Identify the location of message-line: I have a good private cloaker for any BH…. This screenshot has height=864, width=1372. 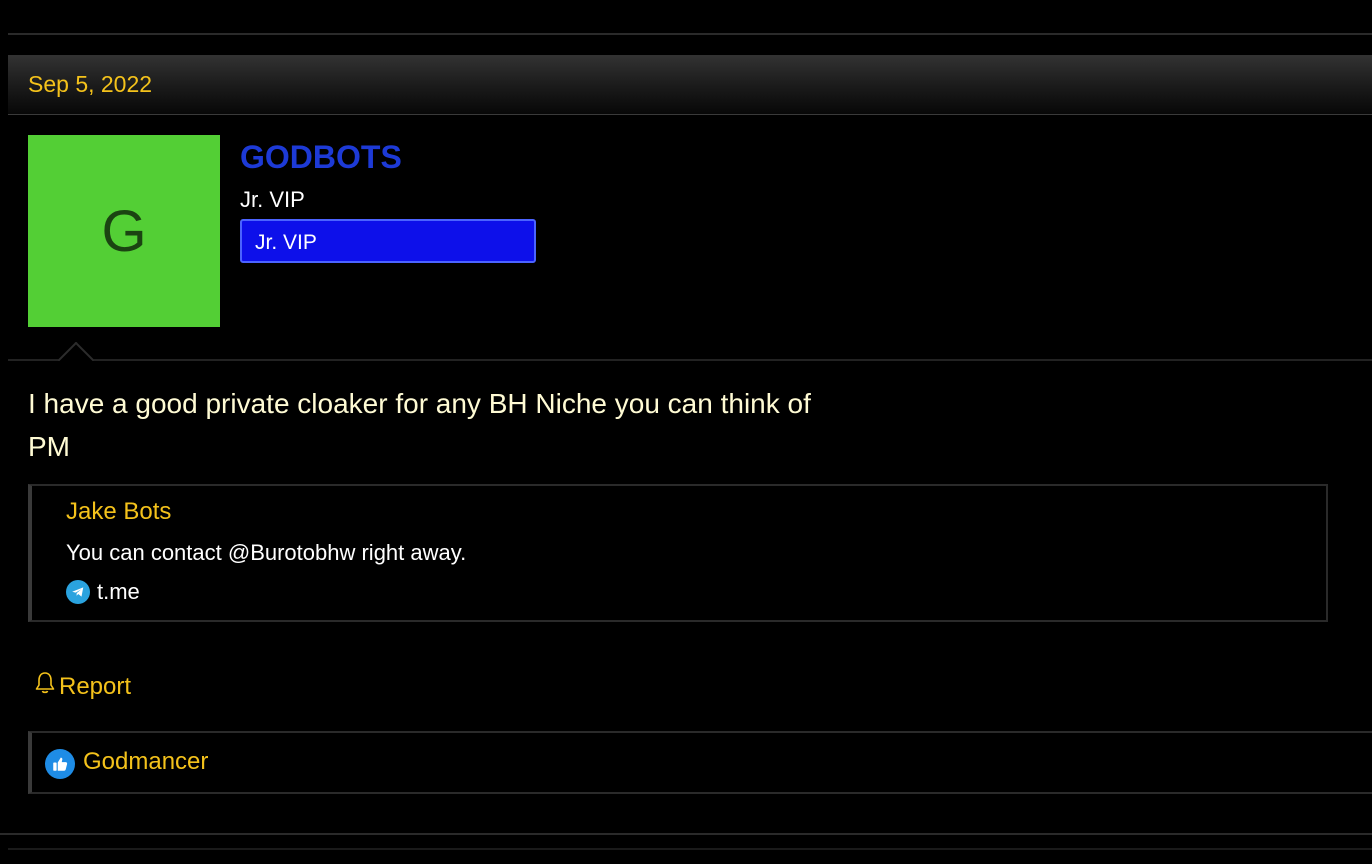
(419, 403).